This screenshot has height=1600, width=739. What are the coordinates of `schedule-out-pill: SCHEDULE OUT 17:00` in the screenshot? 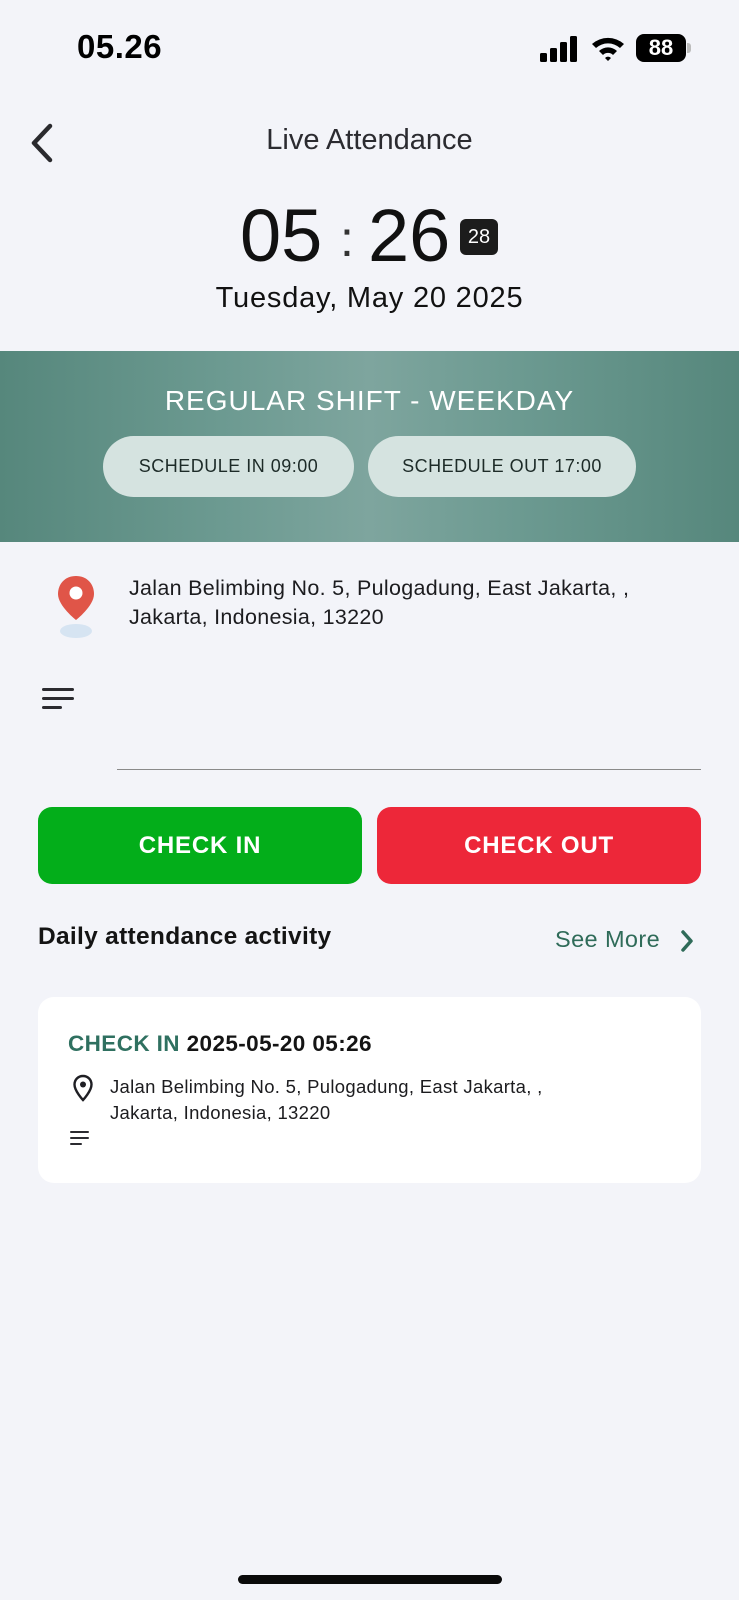 It's located at (502, 466).